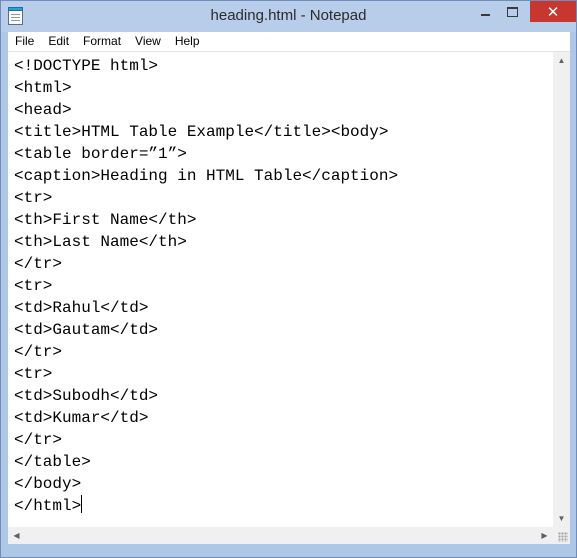 This screenshot has width=577, height=558. I want to click on menu-file: File, so click(24, 41).